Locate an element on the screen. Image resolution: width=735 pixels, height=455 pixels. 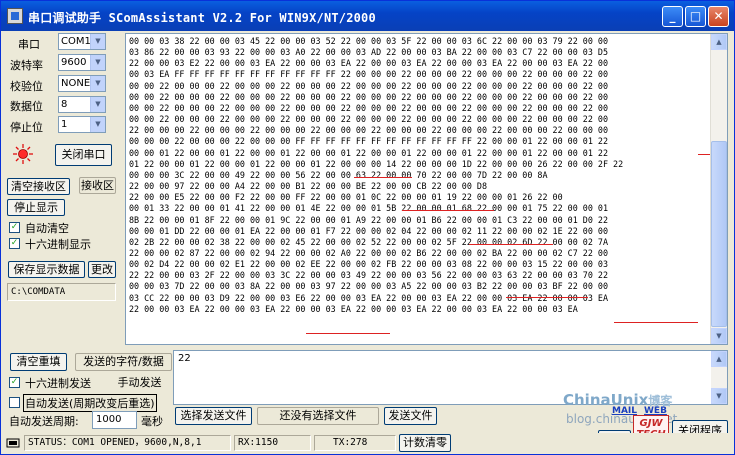
maximize-button: □ is located at coordinates (695, 16).